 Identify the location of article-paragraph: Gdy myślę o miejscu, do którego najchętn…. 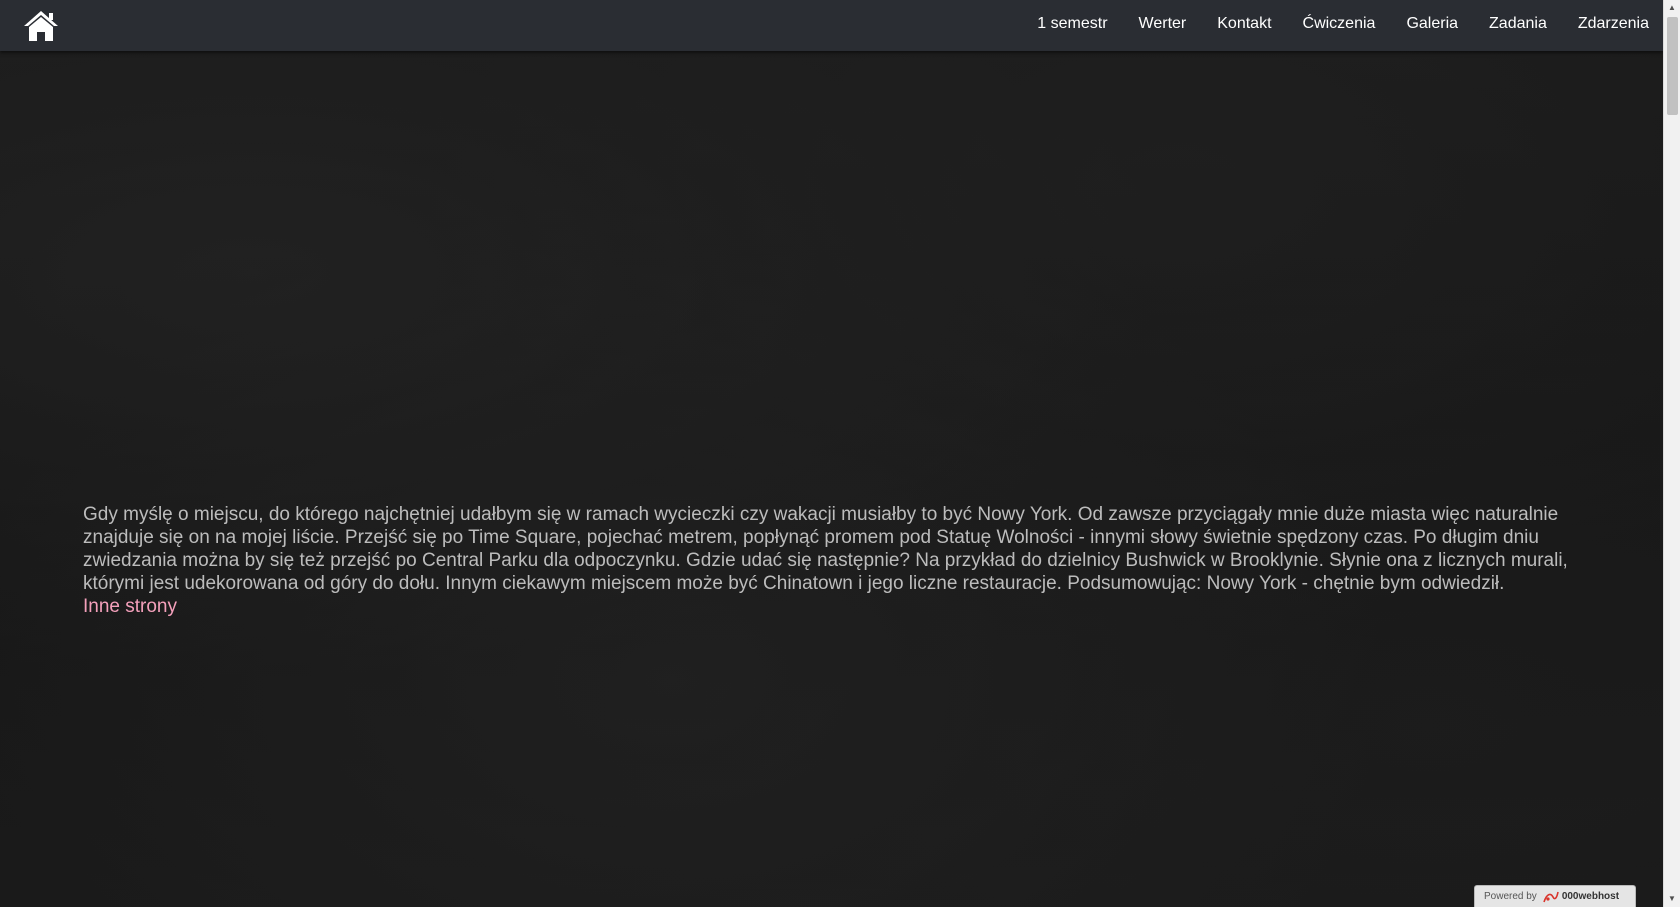
(825, 549).